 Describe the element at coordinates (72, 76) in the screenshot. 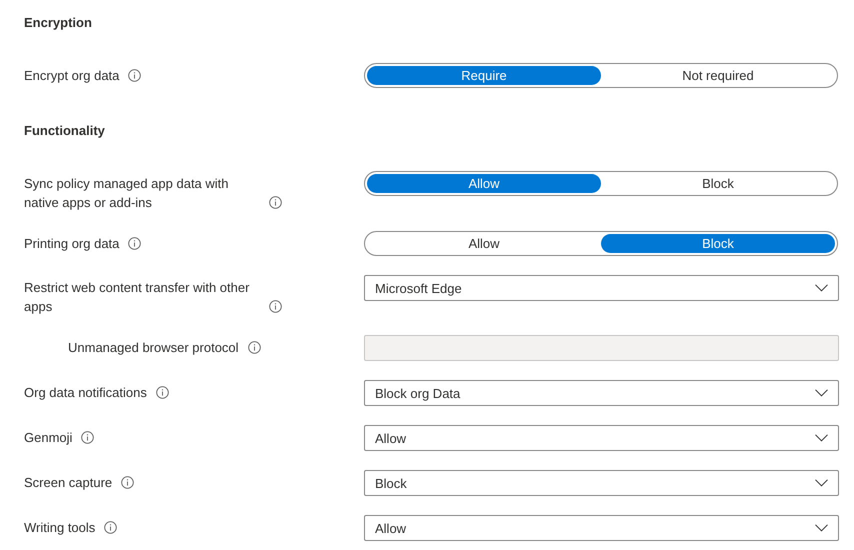

I see `setting-label: Encrypt org data` at that location.